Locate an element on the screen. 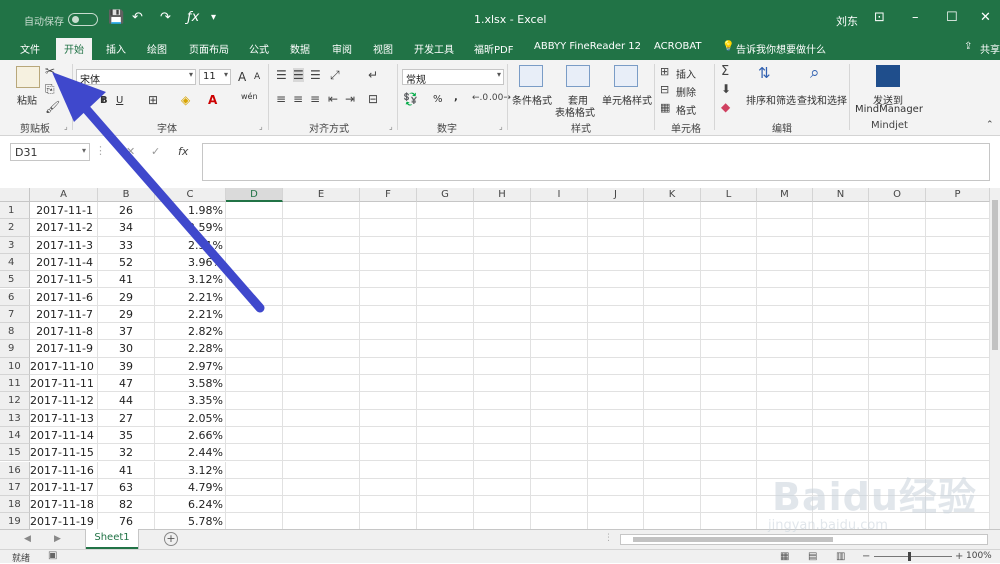  save-icon: 💾 is located at coordinates (116, 17).